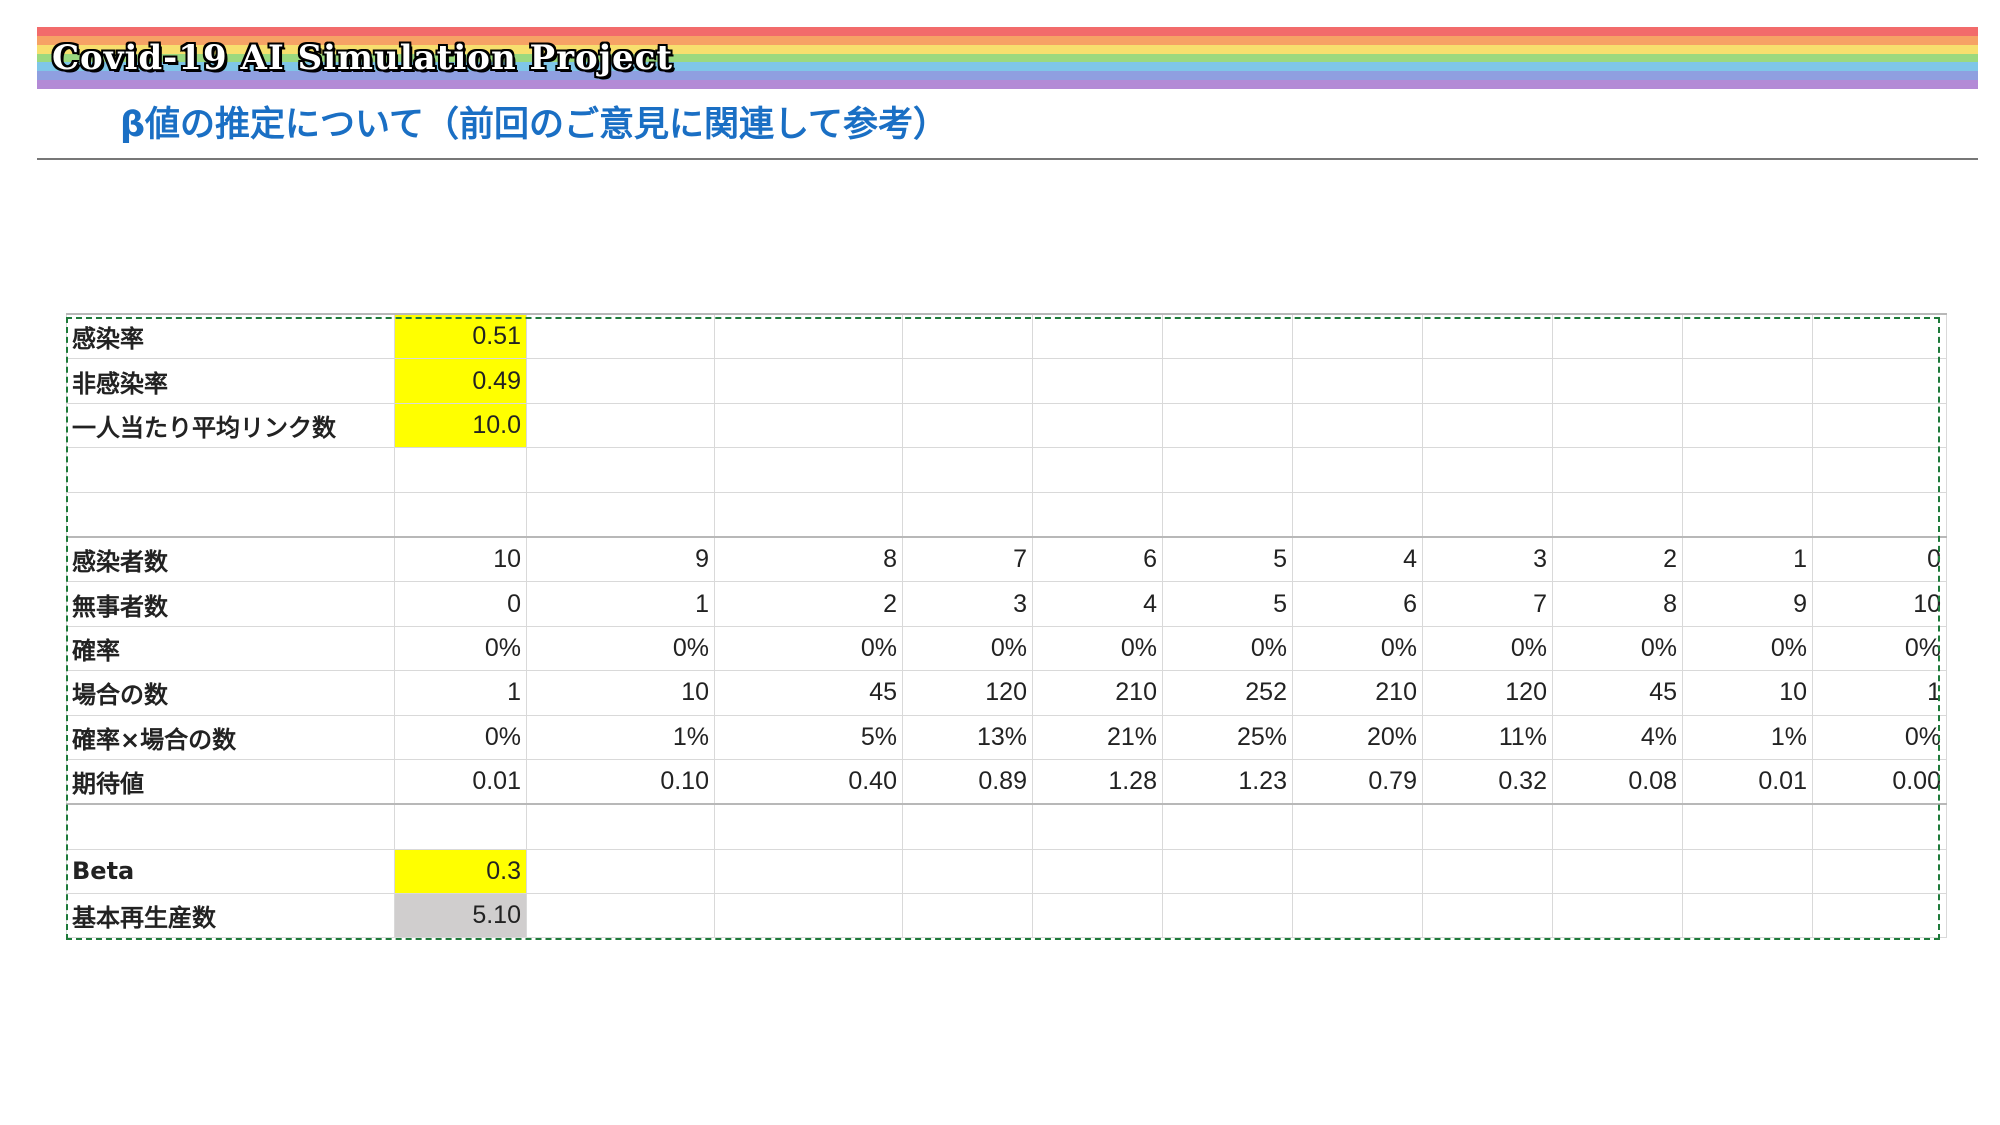 The height and width of the screenshot is (1125, 2000). Describe the element at coordinates (620, 781) in the screenshot. I see `cell-value: 0.10` at that location.